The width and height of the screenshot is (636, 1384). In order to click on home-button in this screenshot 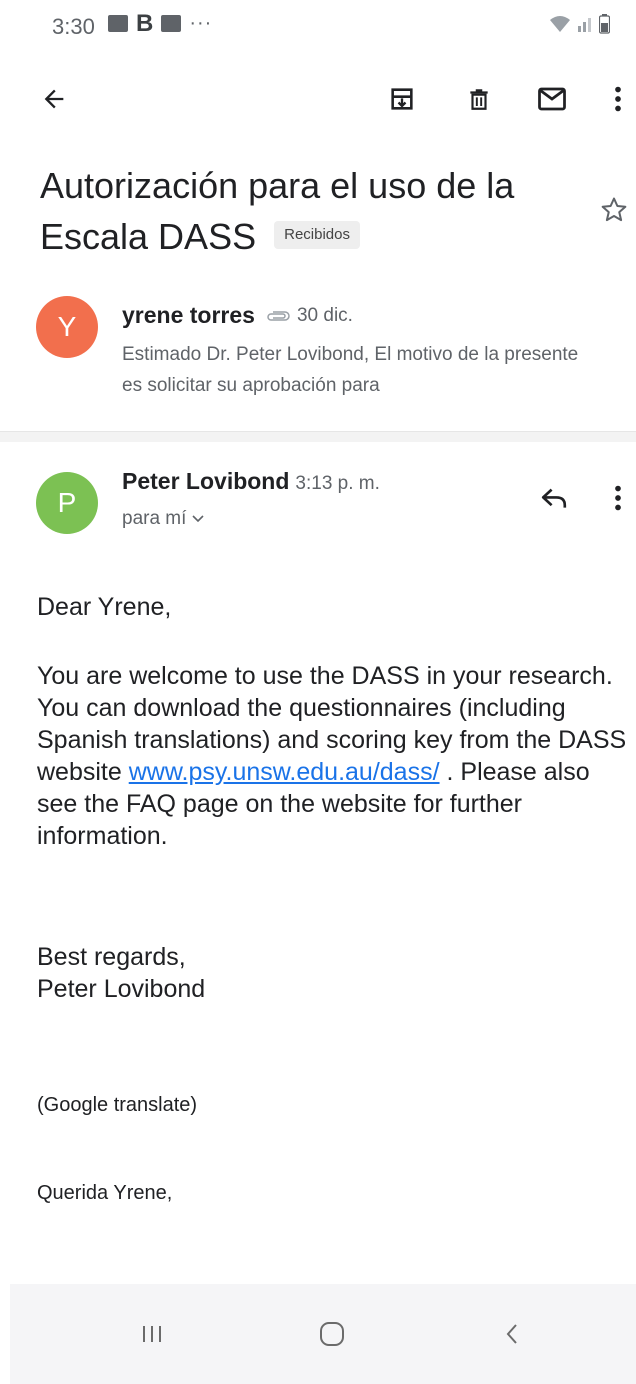, I will do `click(332, 1334)`.